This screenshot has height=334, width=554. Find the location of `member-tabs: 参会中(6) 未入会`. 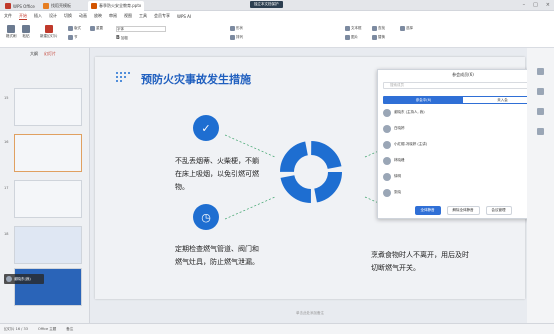

member-tabs: 参会中(6) 未入会 is located at coordinates (463, 100).